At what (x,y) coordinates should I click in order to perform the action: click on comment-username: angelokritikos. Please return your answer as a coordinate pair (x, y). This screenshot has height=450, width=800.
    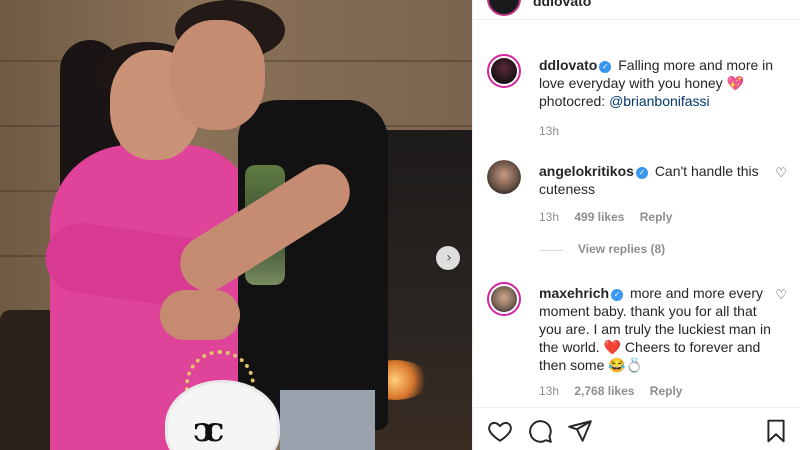
    Looking at the image, I should click on (586, 171).